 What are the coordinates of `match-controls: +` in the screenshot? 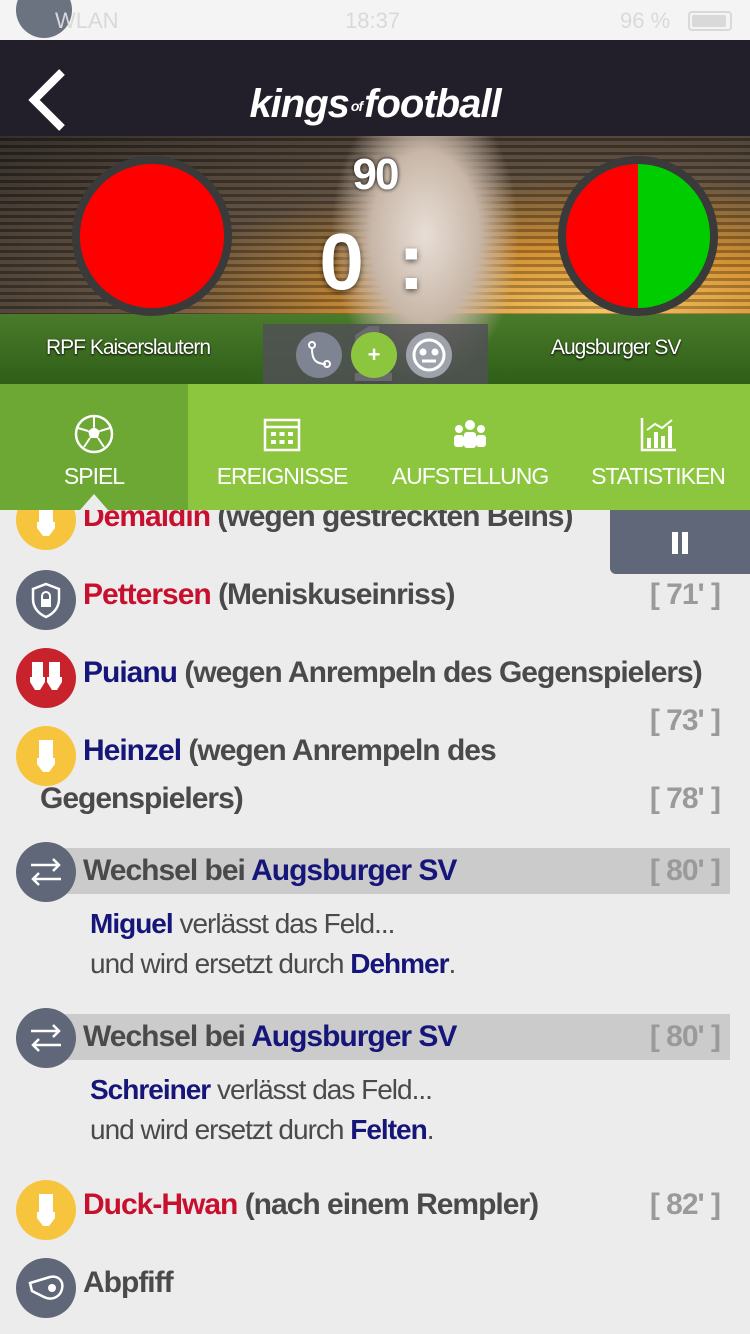 It's located at (375, 354).